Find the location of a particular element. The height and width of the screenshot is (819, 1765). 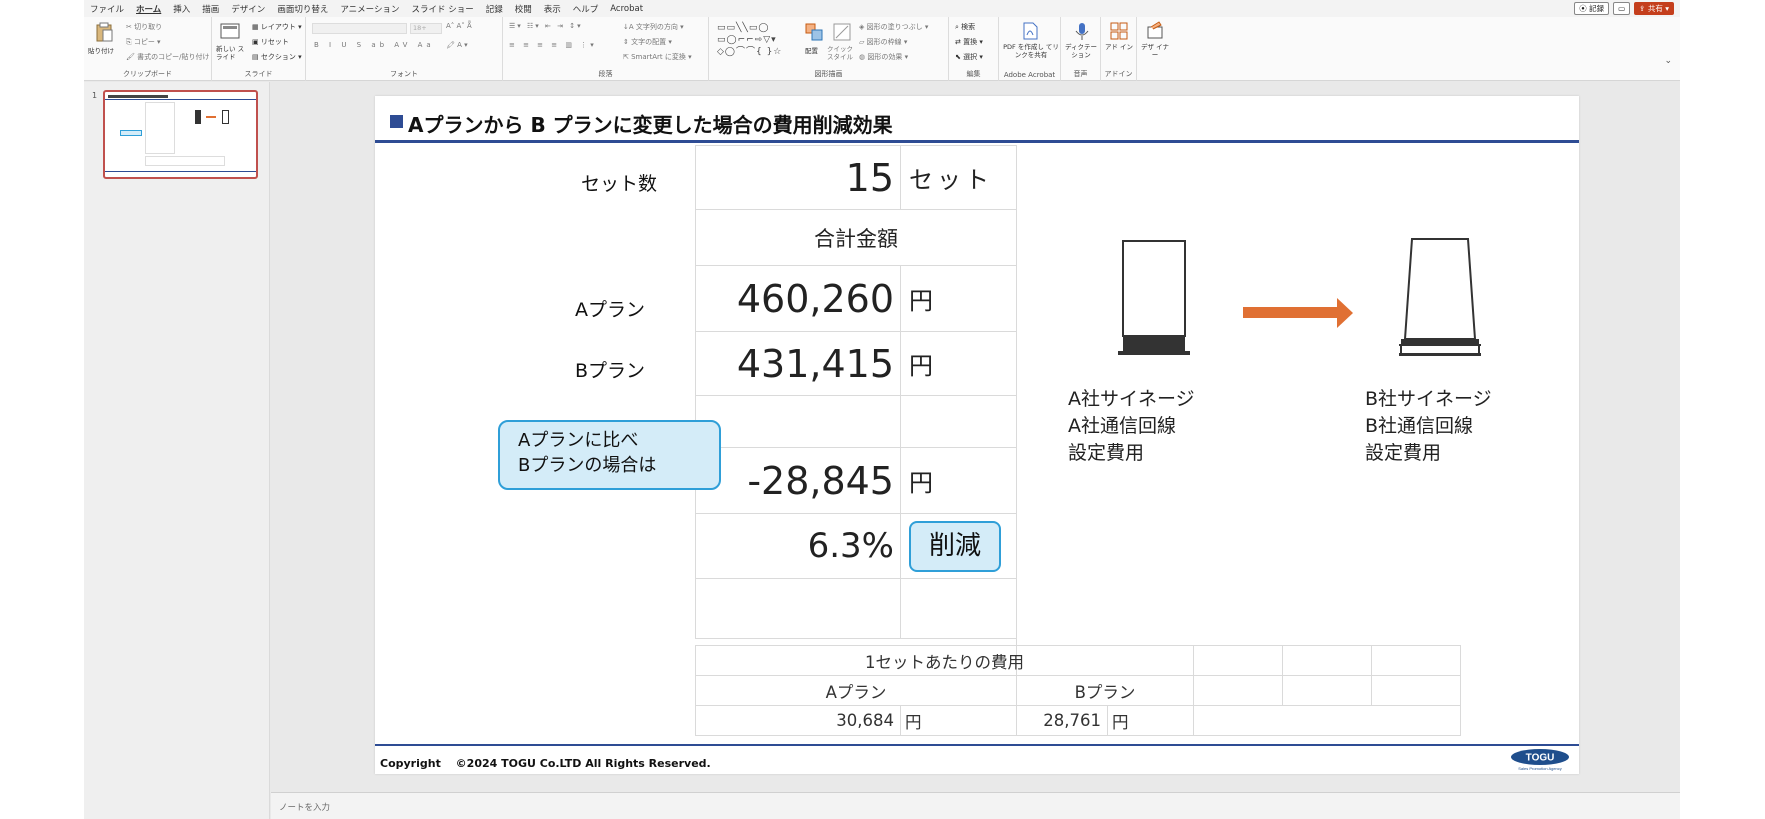

signage-a-image is located at coordinates (1156, 299).